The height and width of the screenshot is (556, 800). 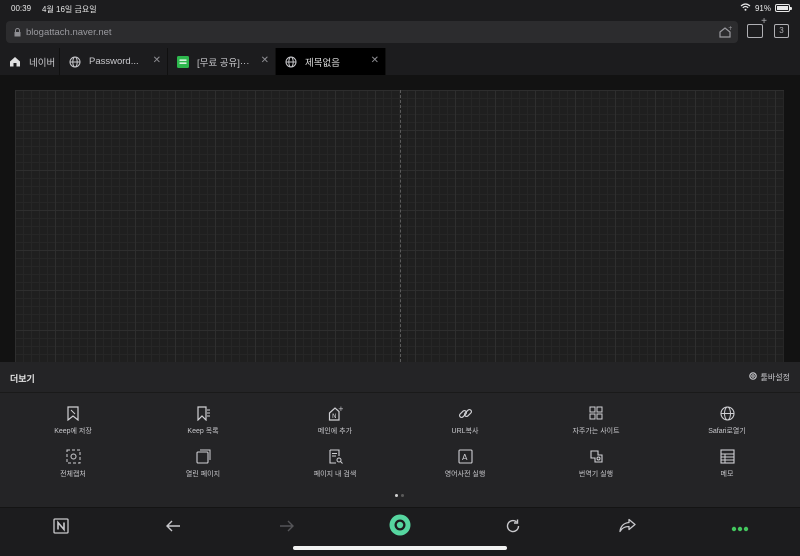 What do you see at coordinates (727, 431) in the screenshot?
I see `item-label: Safari로열기` at bounding box center [727, 431].